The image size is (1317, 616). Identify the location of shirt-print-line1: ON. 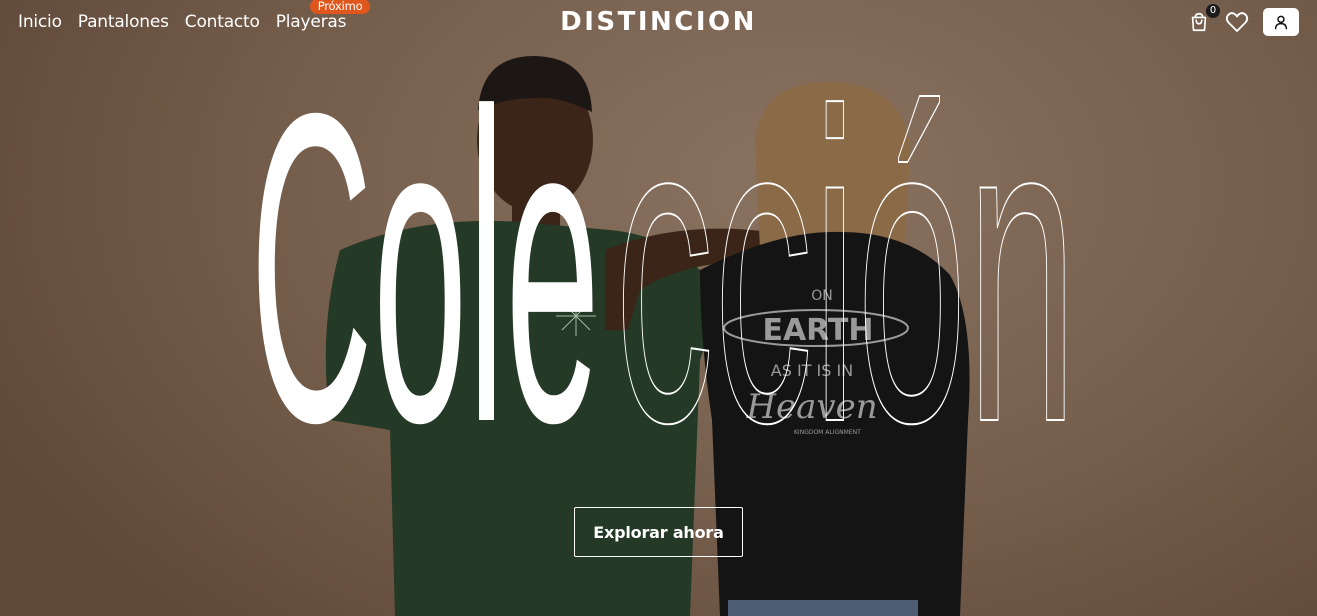
(822, 296).